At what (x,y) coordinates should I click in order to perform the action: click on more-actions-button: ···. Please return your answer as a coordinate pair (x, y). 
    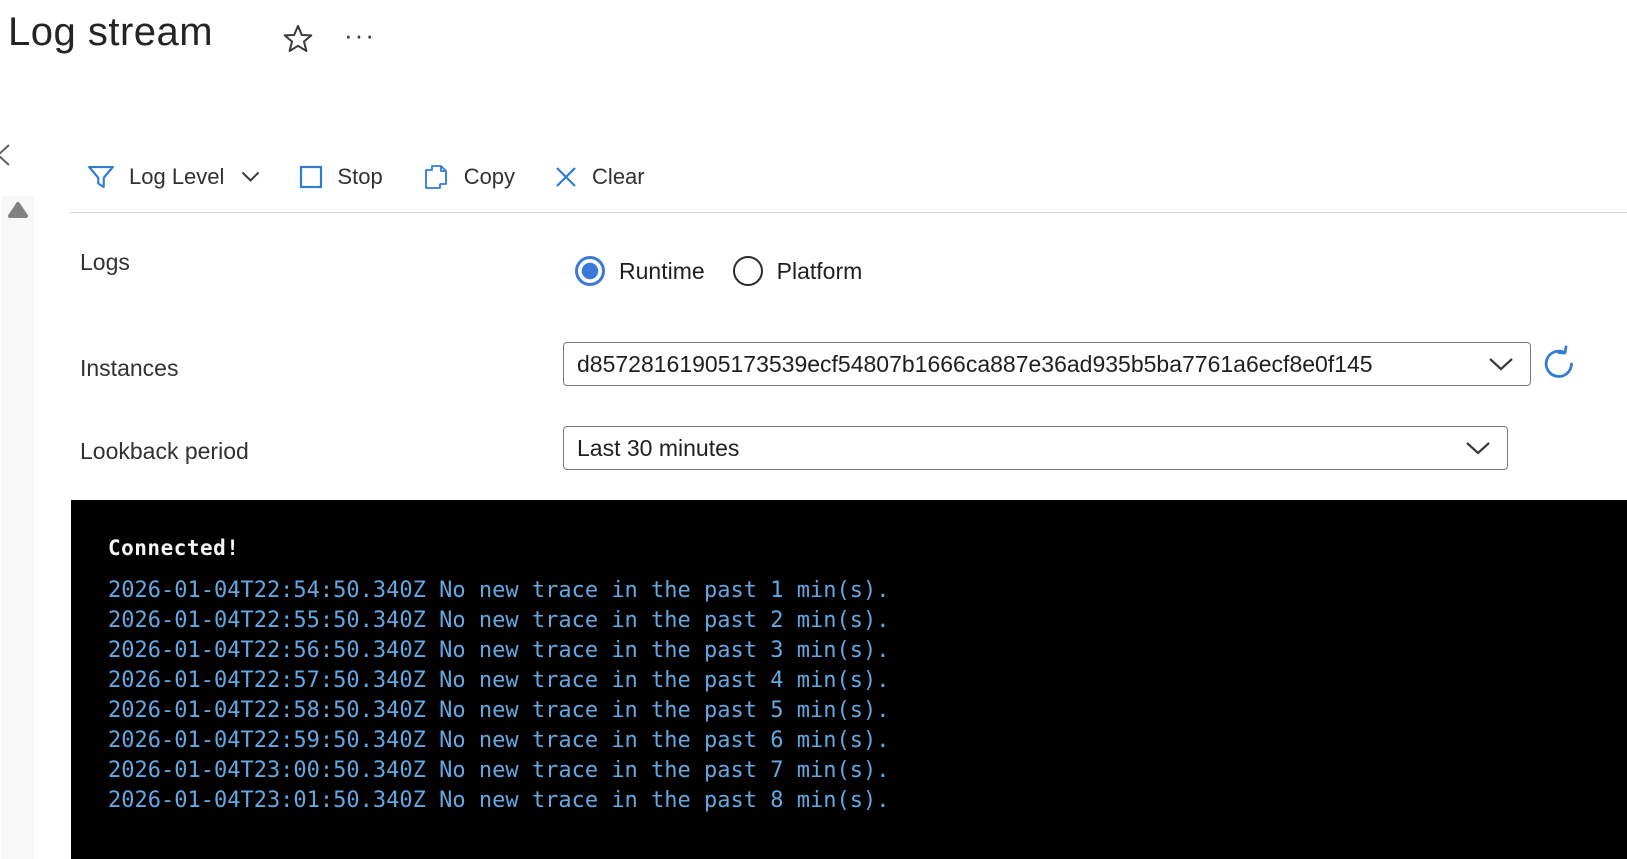
    Looking at the image, I should click on (360, 35).